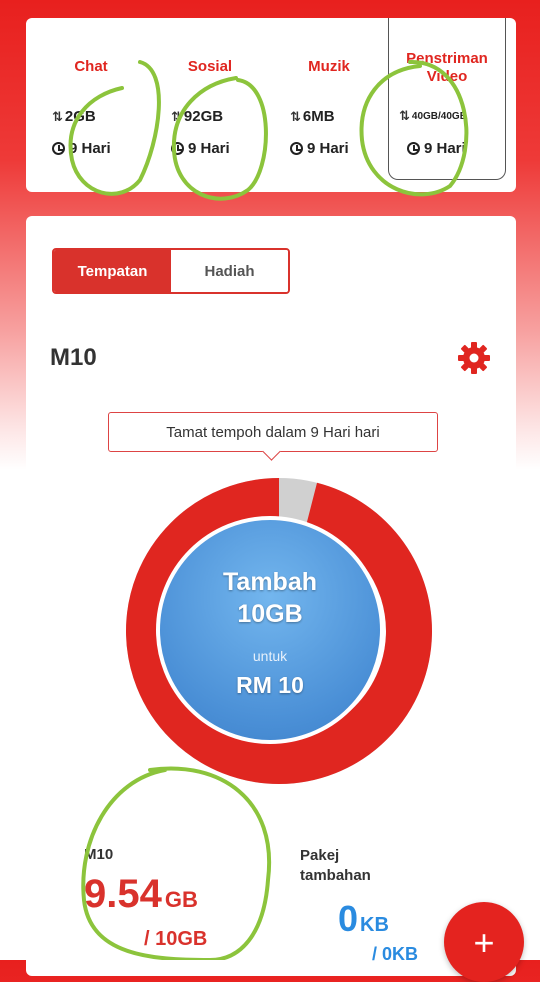 Image resolution: width=540 pixels, height=982 pixels. I want to click on category-data: 92GB, so click(203, 116).